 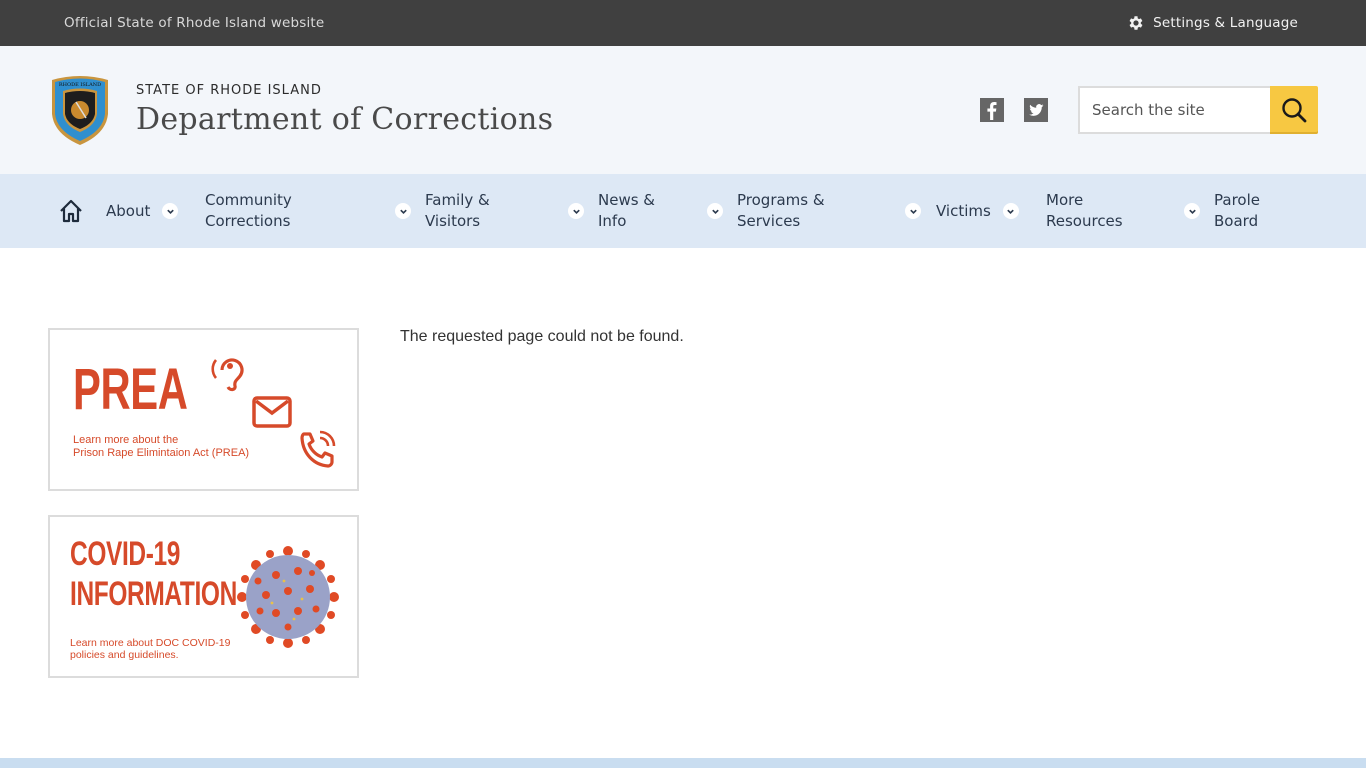 I want to click on nav-item-family-visitors: Family & Visitors, so click(x=511, y=211).